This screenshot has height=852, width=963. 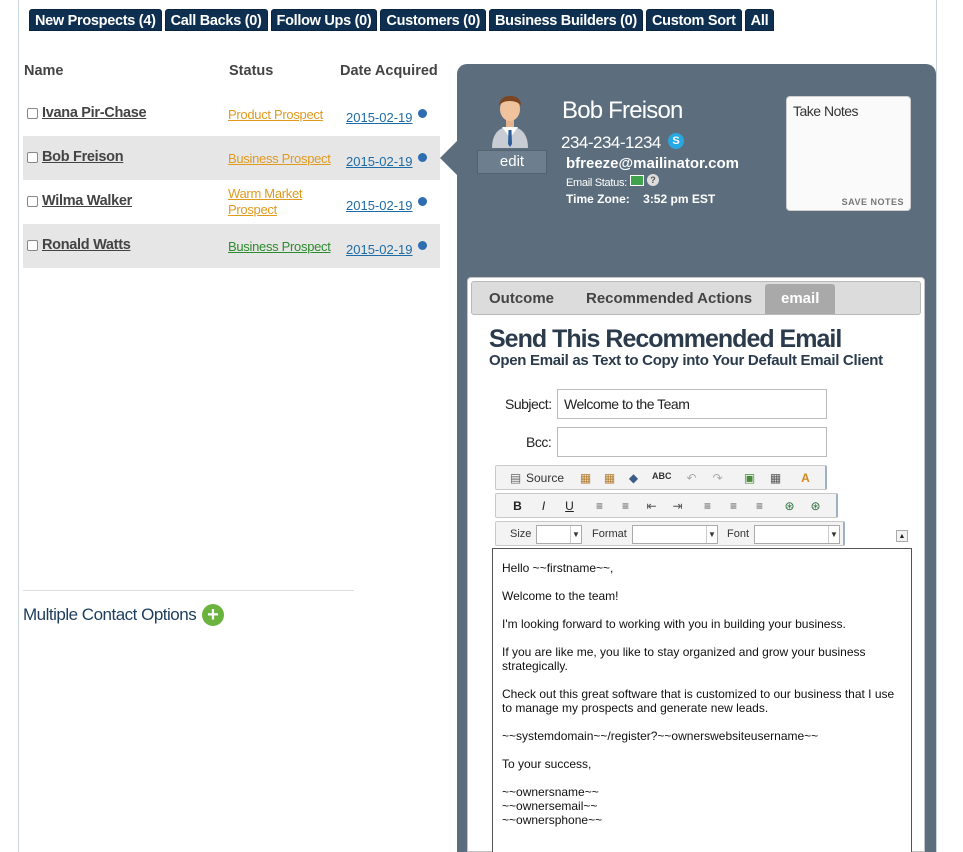 What do you see at coordinates (94, 113) in the screenshot?
I see `prospect-name-link: Ivana Pir-Chase` at bounding box center [94, 113].